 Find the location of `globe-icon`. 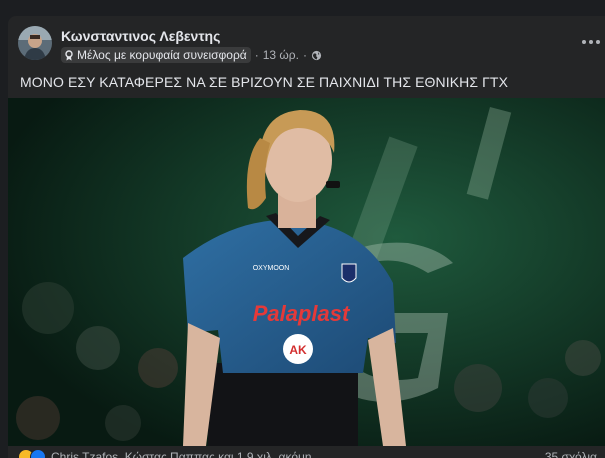

globe-icon is located at coordinates (316, 55).